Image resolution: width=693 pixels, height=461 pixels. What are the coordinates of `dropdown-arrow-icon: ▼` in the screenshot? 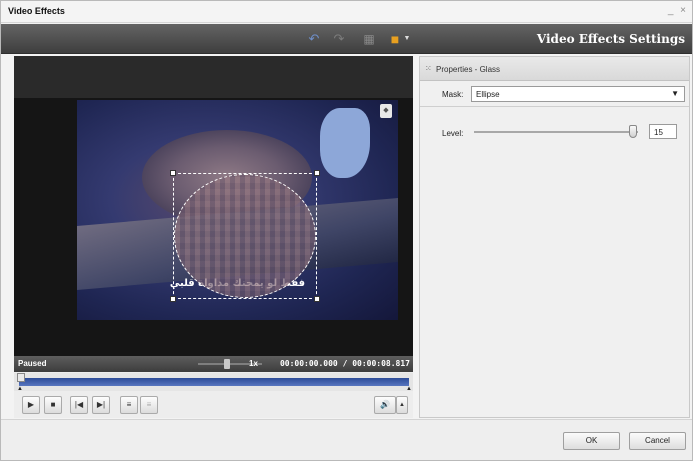 It's located at (407, 39).